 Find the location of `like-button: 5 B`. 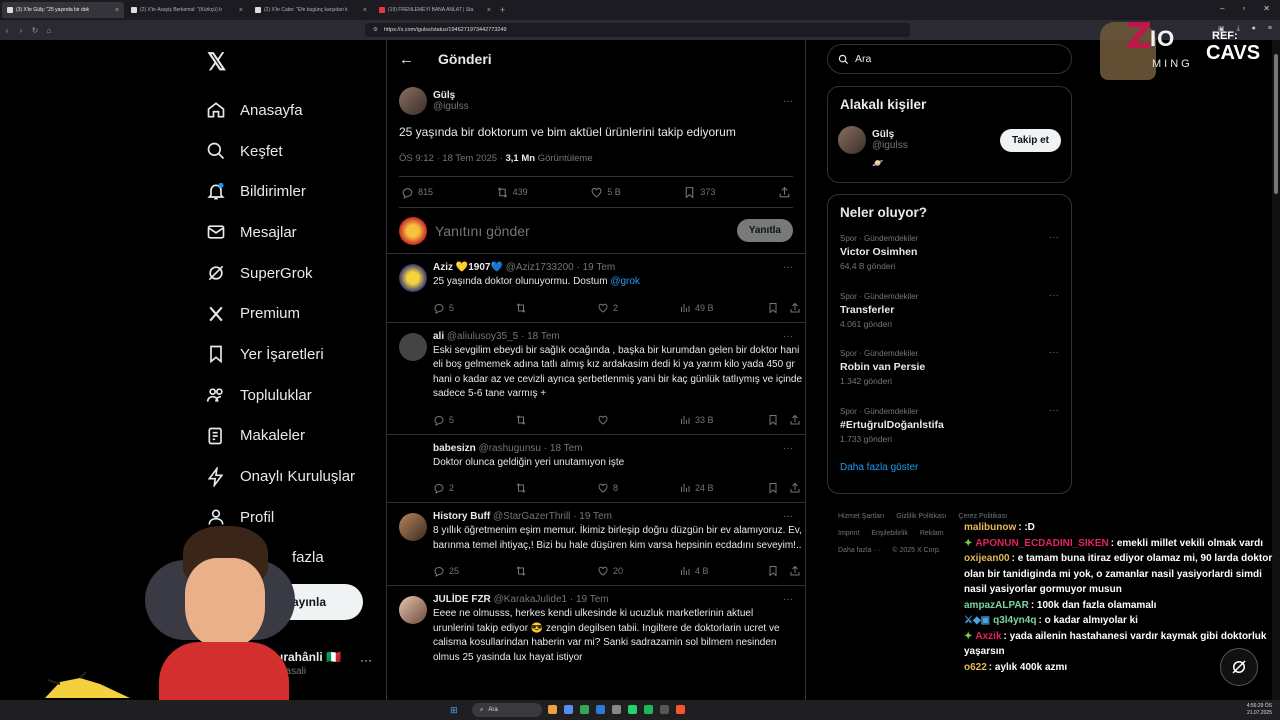

like-button: 5 B is located at coordinates (605, 192).